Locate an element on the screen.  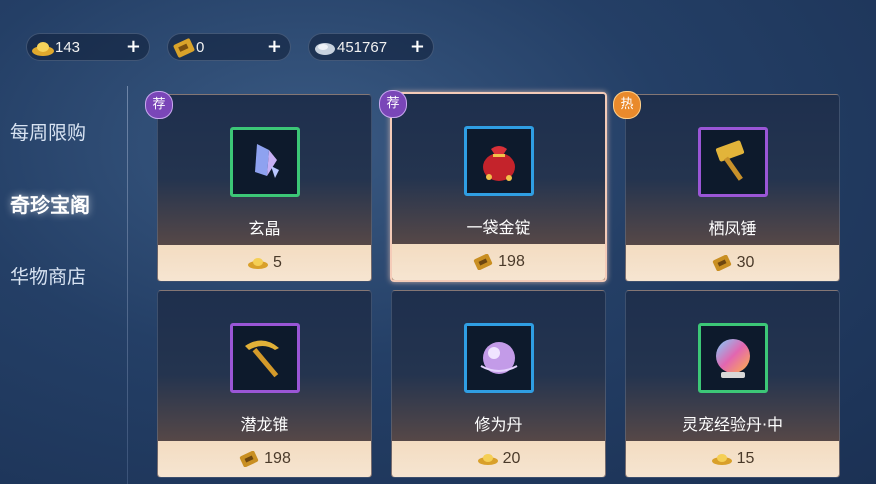
hot-badge: 热 is located at coordinates (627, 105).